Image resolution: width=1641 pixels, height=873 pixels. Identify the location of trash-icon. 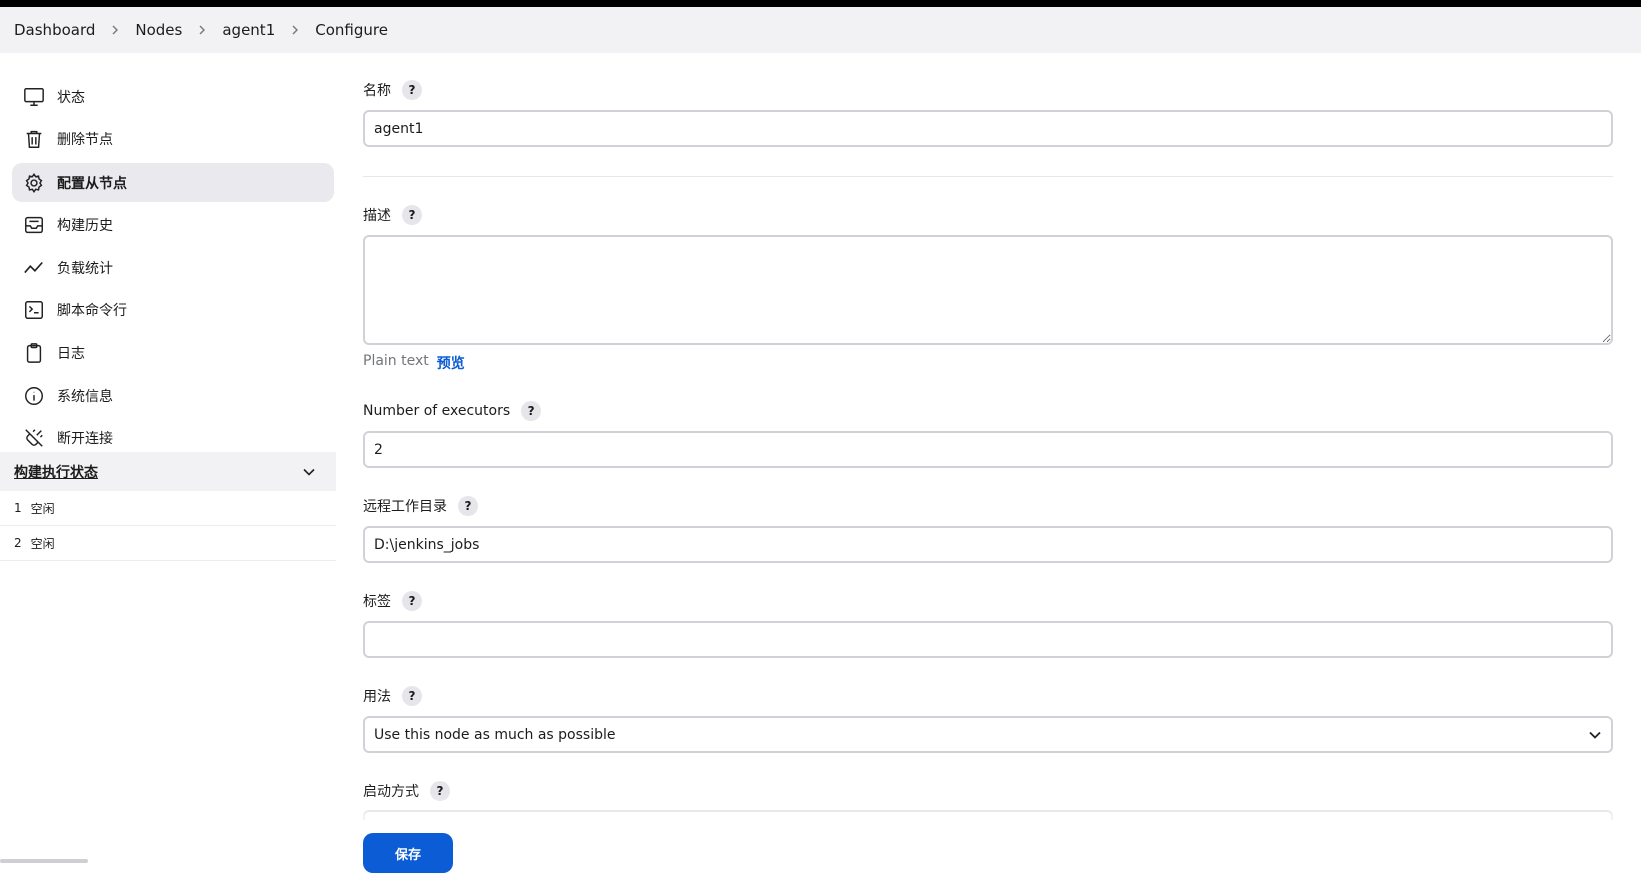
(34, 139).